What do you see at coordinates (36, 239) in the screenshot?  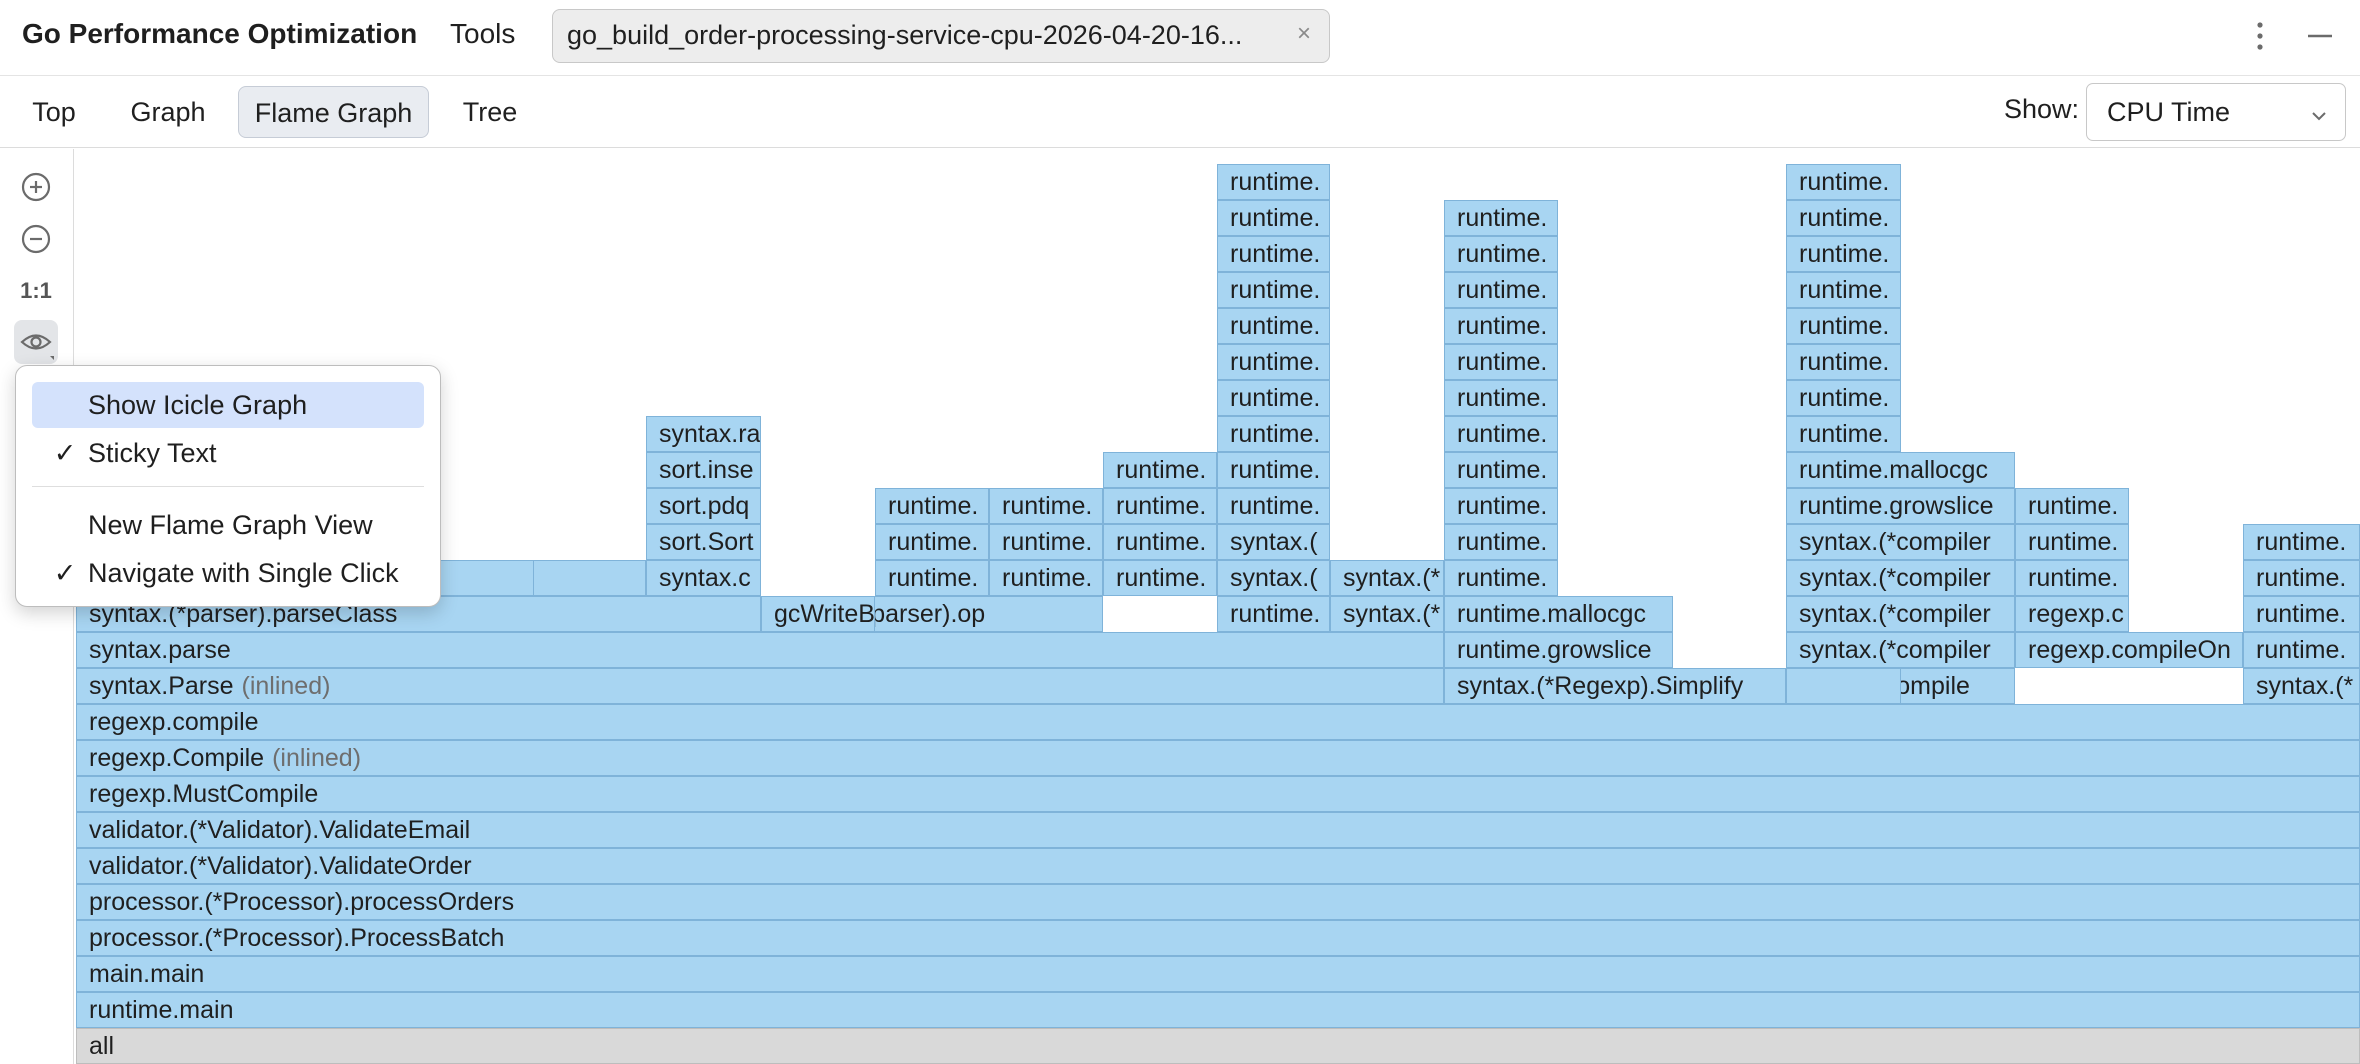 I see `zoom-out-icon` at bounding box center [36, 239].